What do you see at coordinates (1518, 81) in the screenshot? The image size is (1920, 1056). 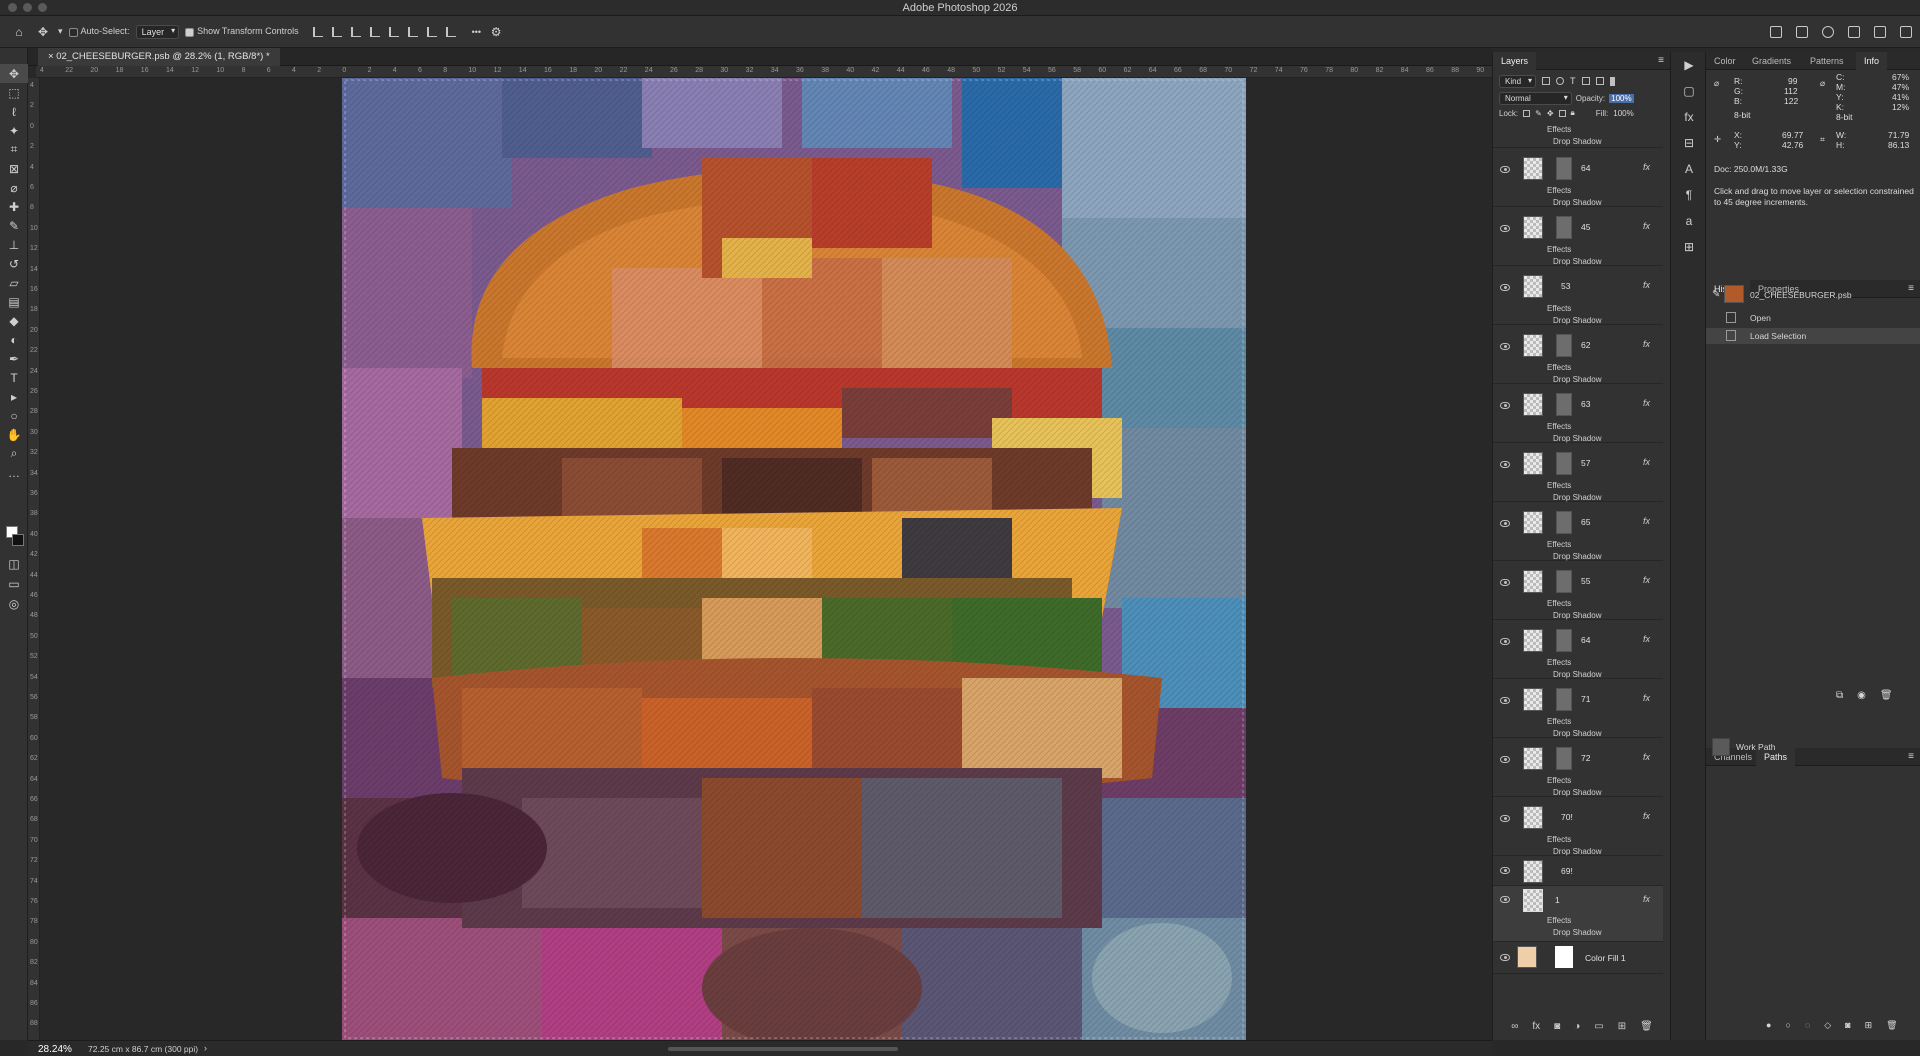 I see `filter-kind-dropdown: Kind` at bounding box center [1518, 81].